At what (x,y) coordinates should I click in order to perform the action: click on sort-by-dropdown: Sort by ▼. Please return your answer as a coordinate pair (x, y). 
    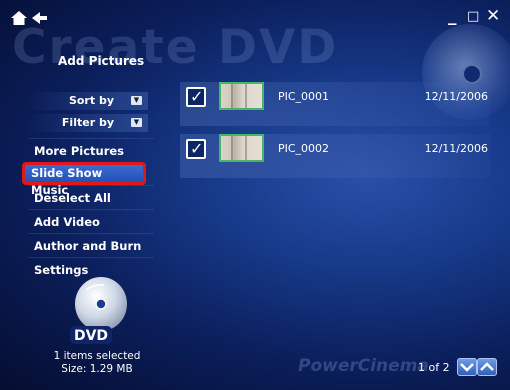
    Looking at the image, I should click on (87, 101).